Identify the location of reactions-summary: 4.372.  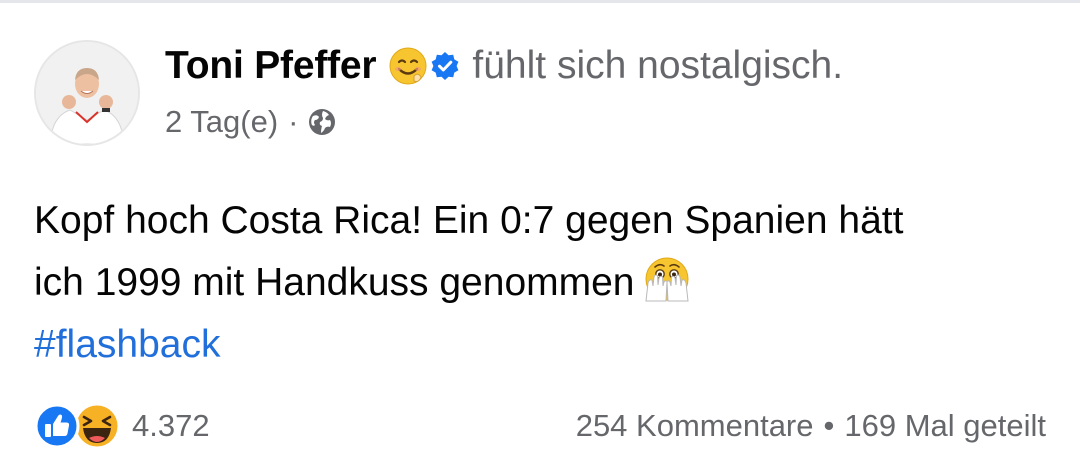
(122, 426).